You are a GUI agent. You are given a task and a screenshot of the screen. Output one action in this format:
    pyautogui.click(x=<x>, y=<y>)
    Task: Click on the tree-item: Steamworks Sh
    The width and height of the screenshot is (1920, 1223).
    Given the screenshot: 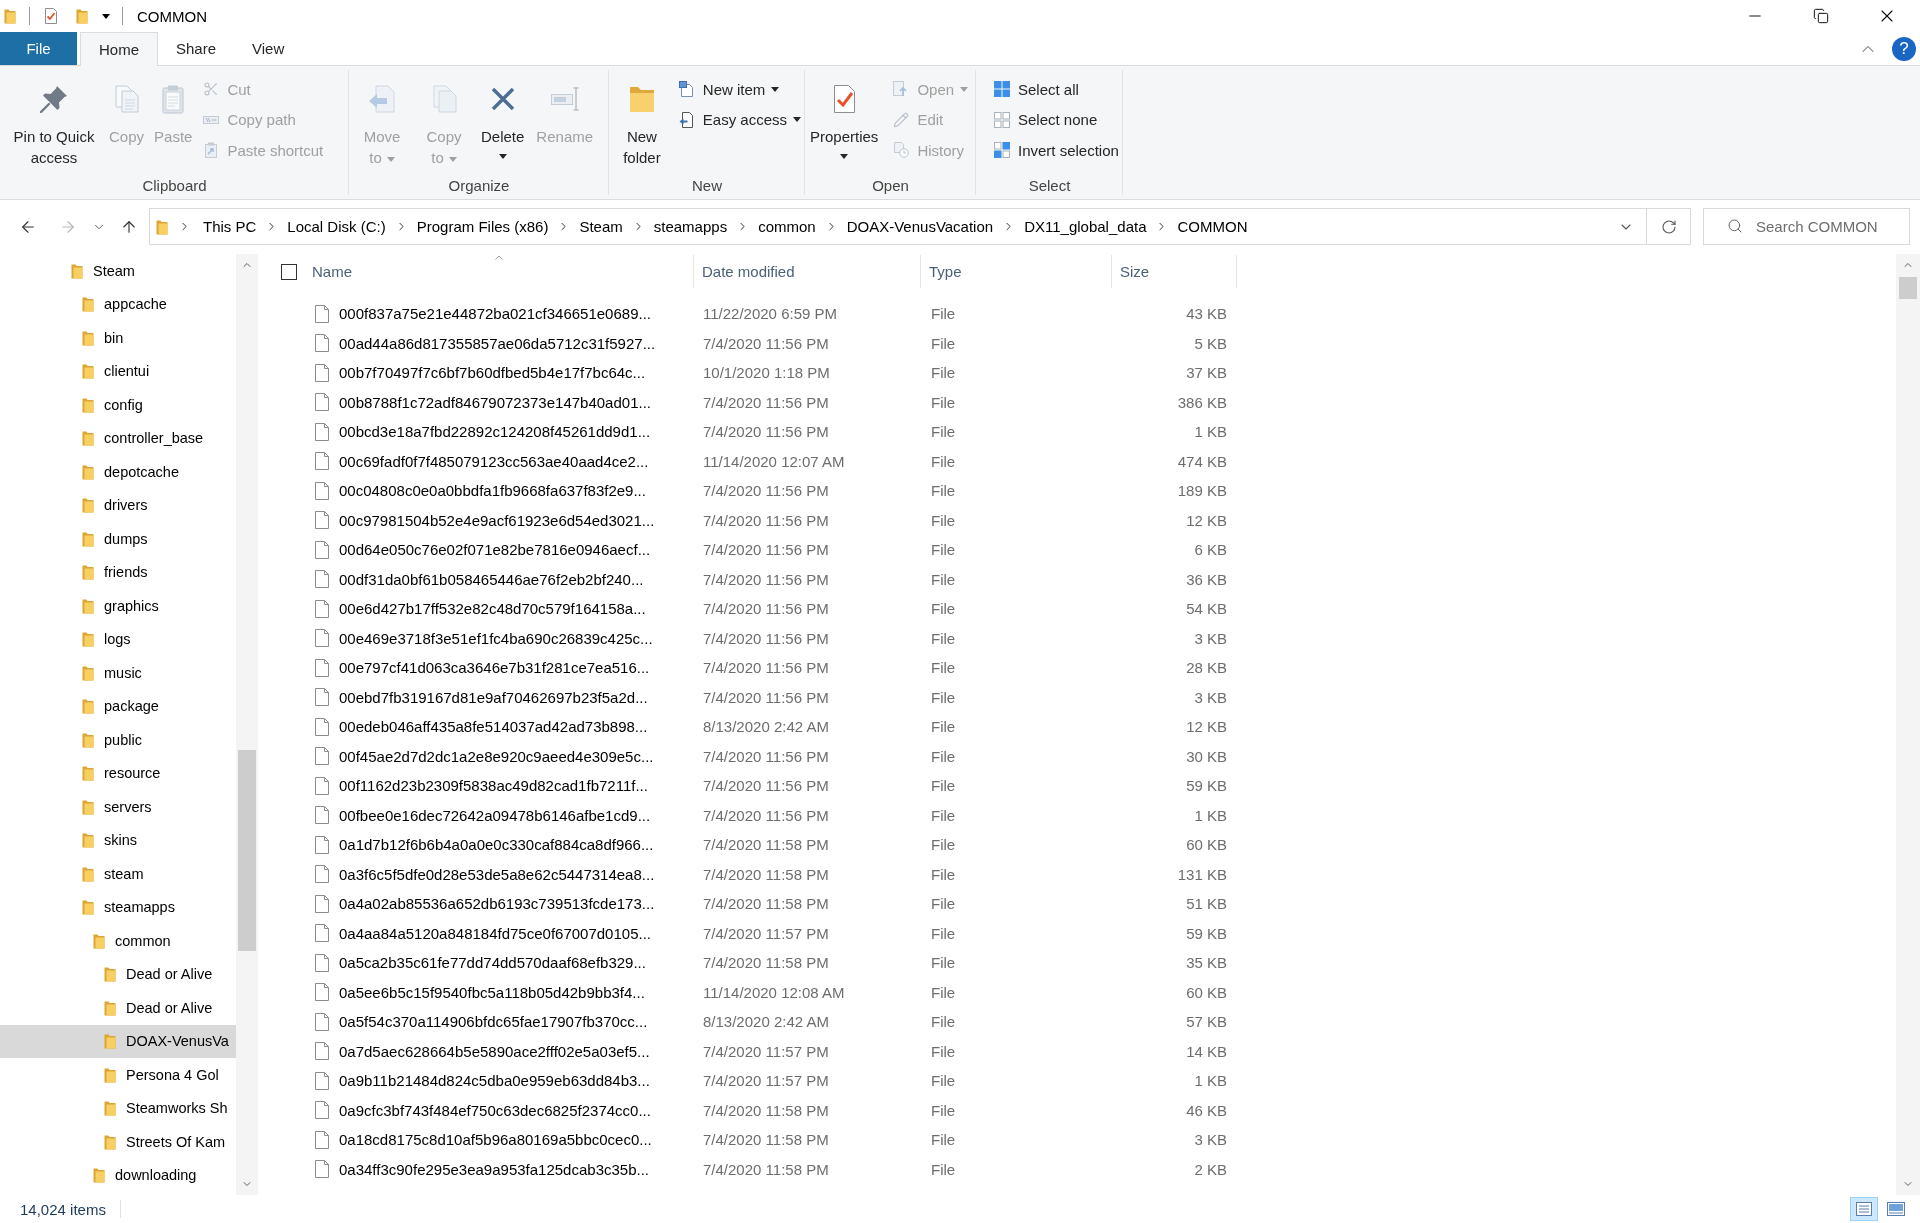 What is the action you would take?
    pyautogui.click(x=118, y=1108)
    